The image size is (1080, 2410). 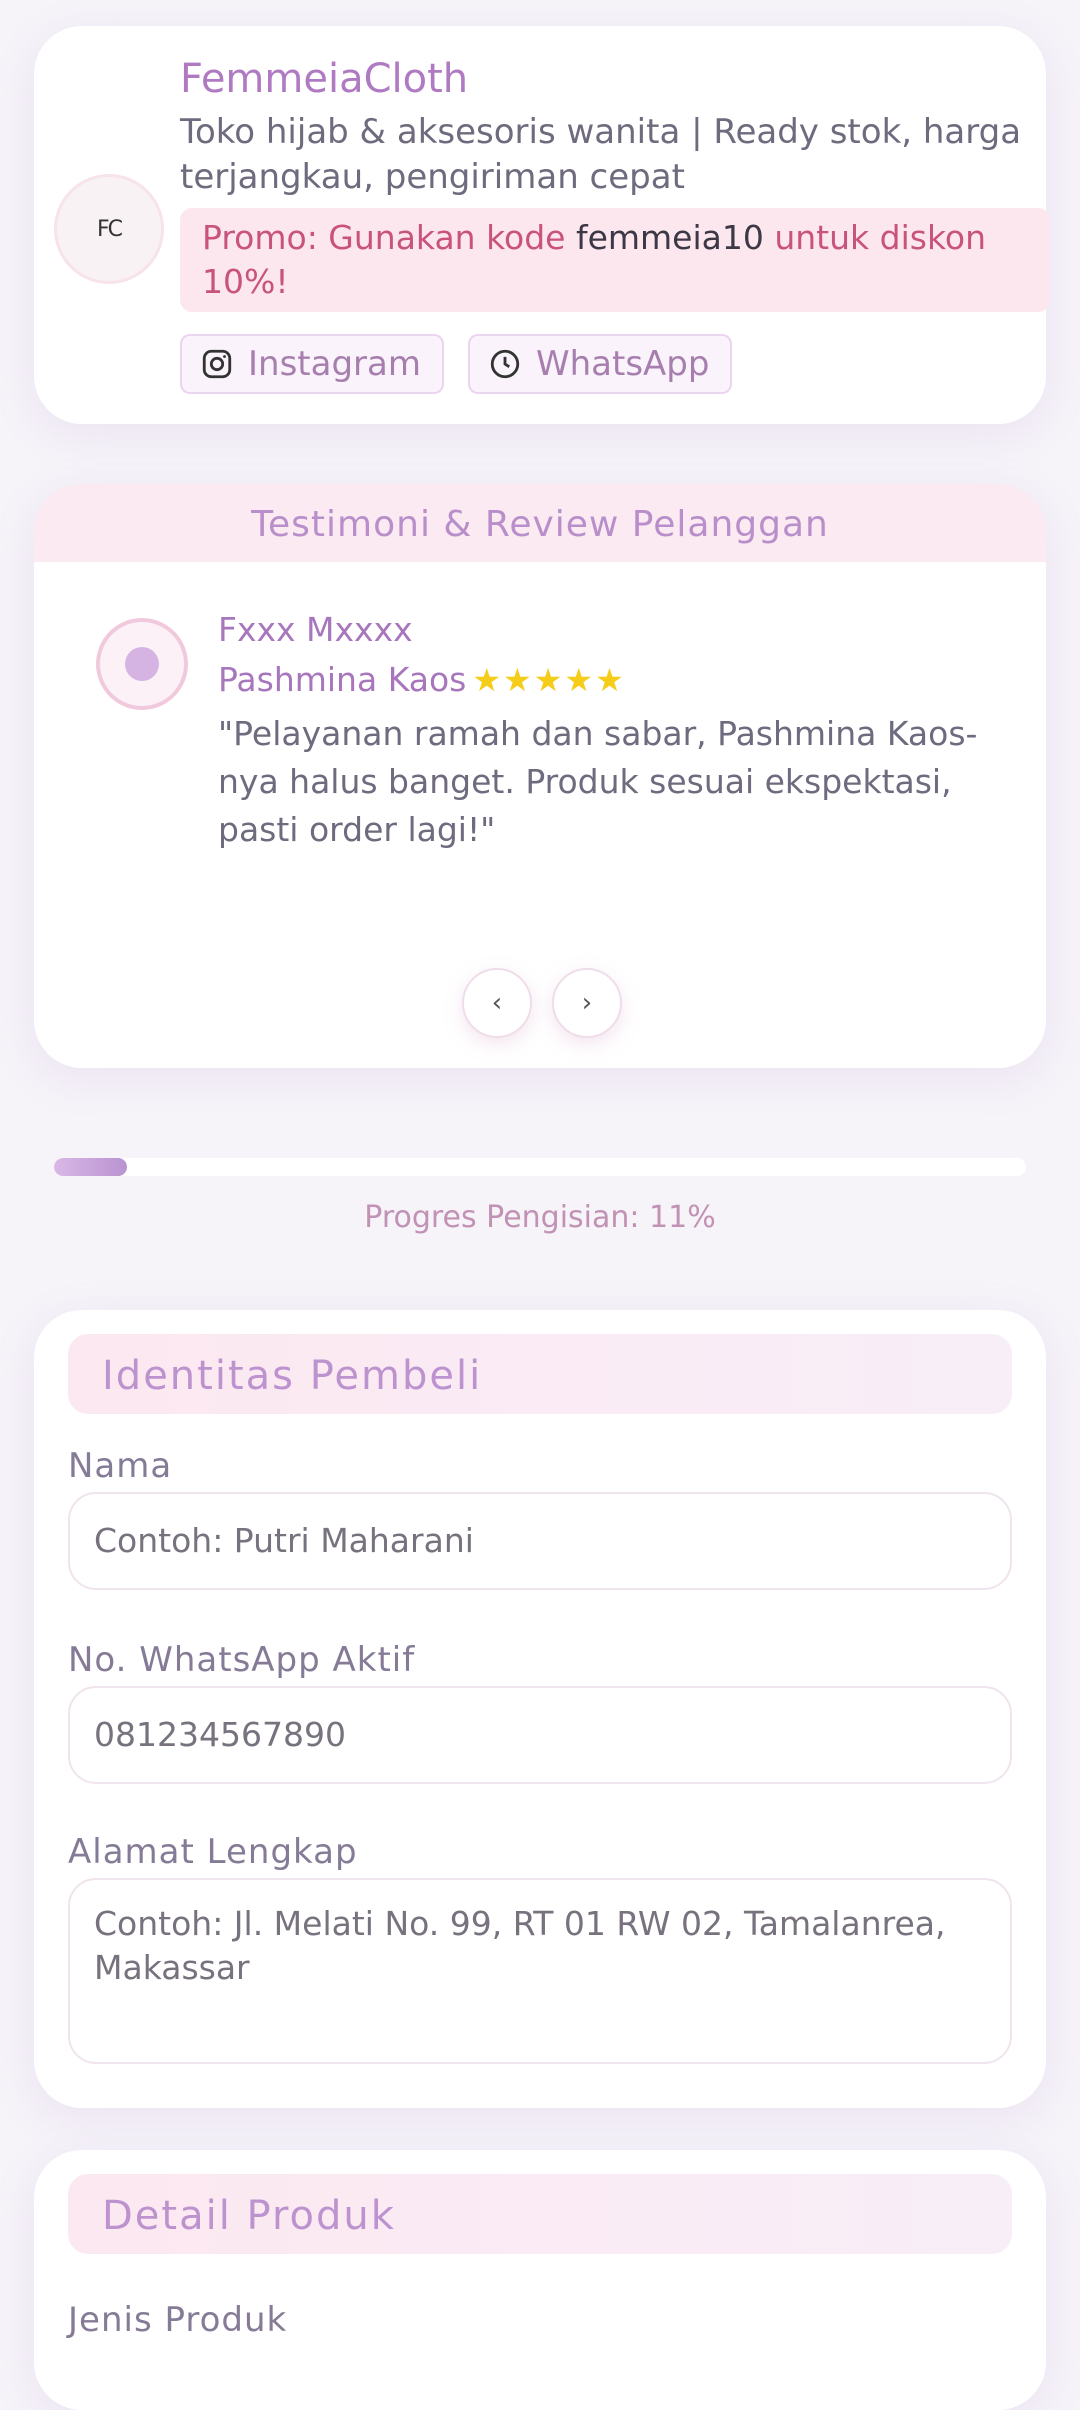 I want to click on product-detail-card: Detail Produk Jenis Produk, so click(x=540, y=2280).